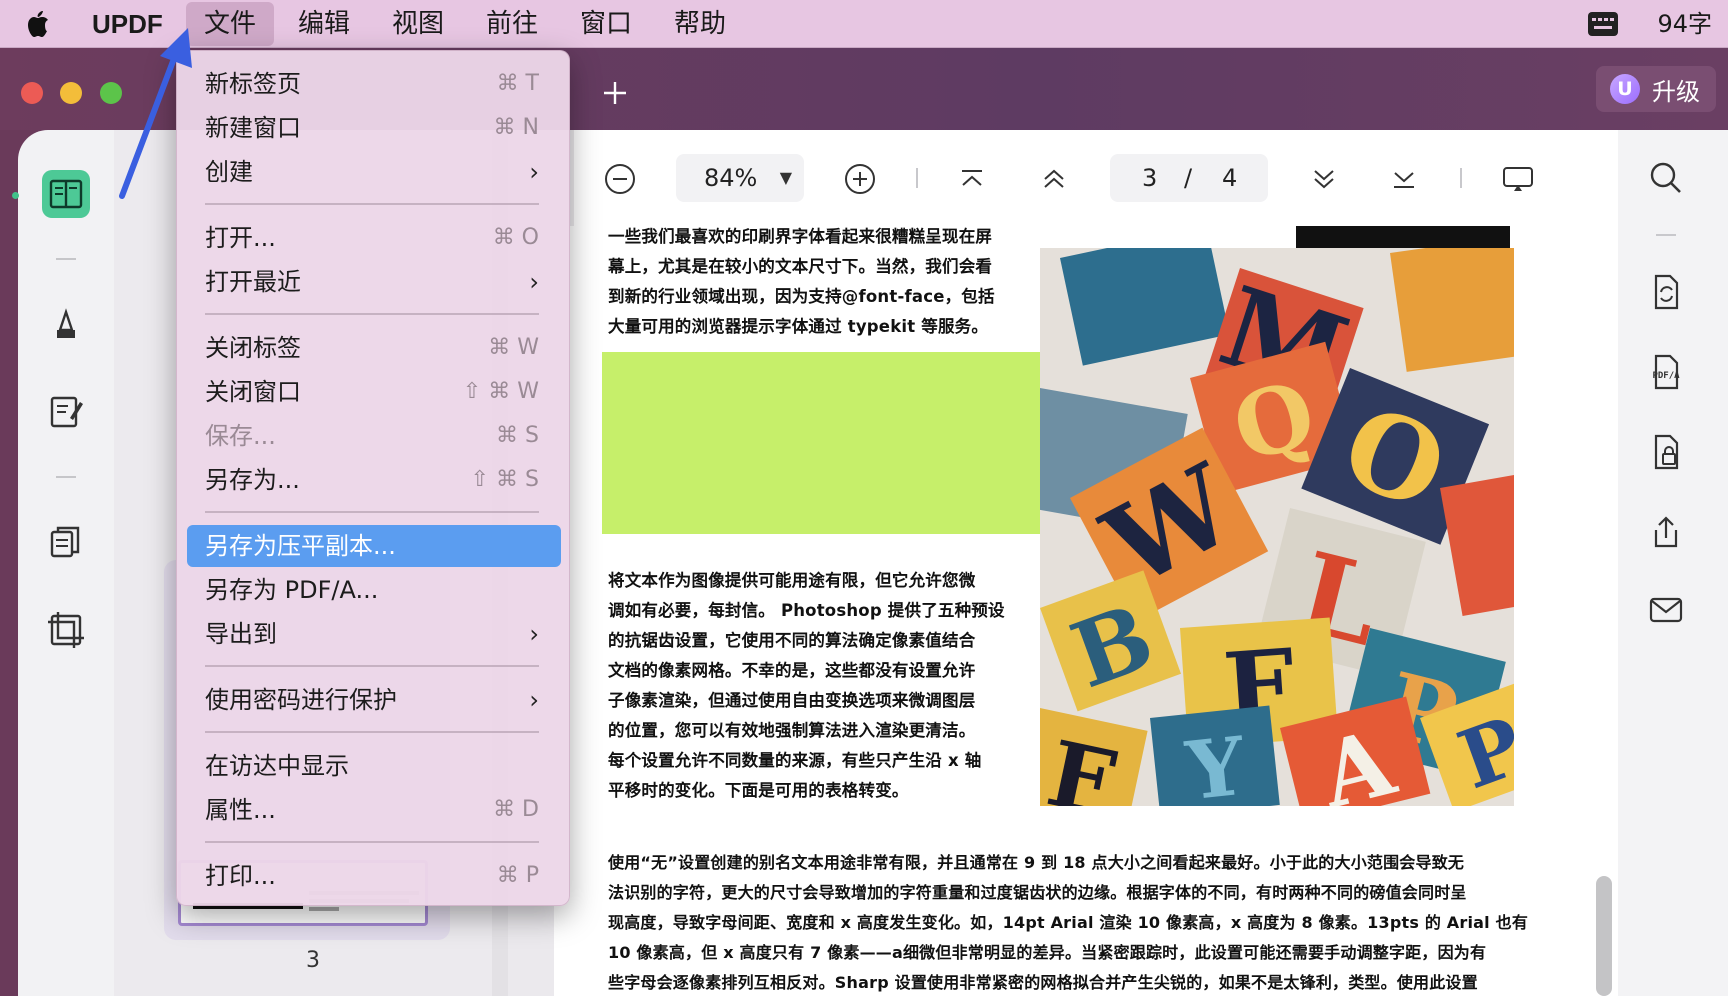  I want to click on crop-icon, so click(66, 630).